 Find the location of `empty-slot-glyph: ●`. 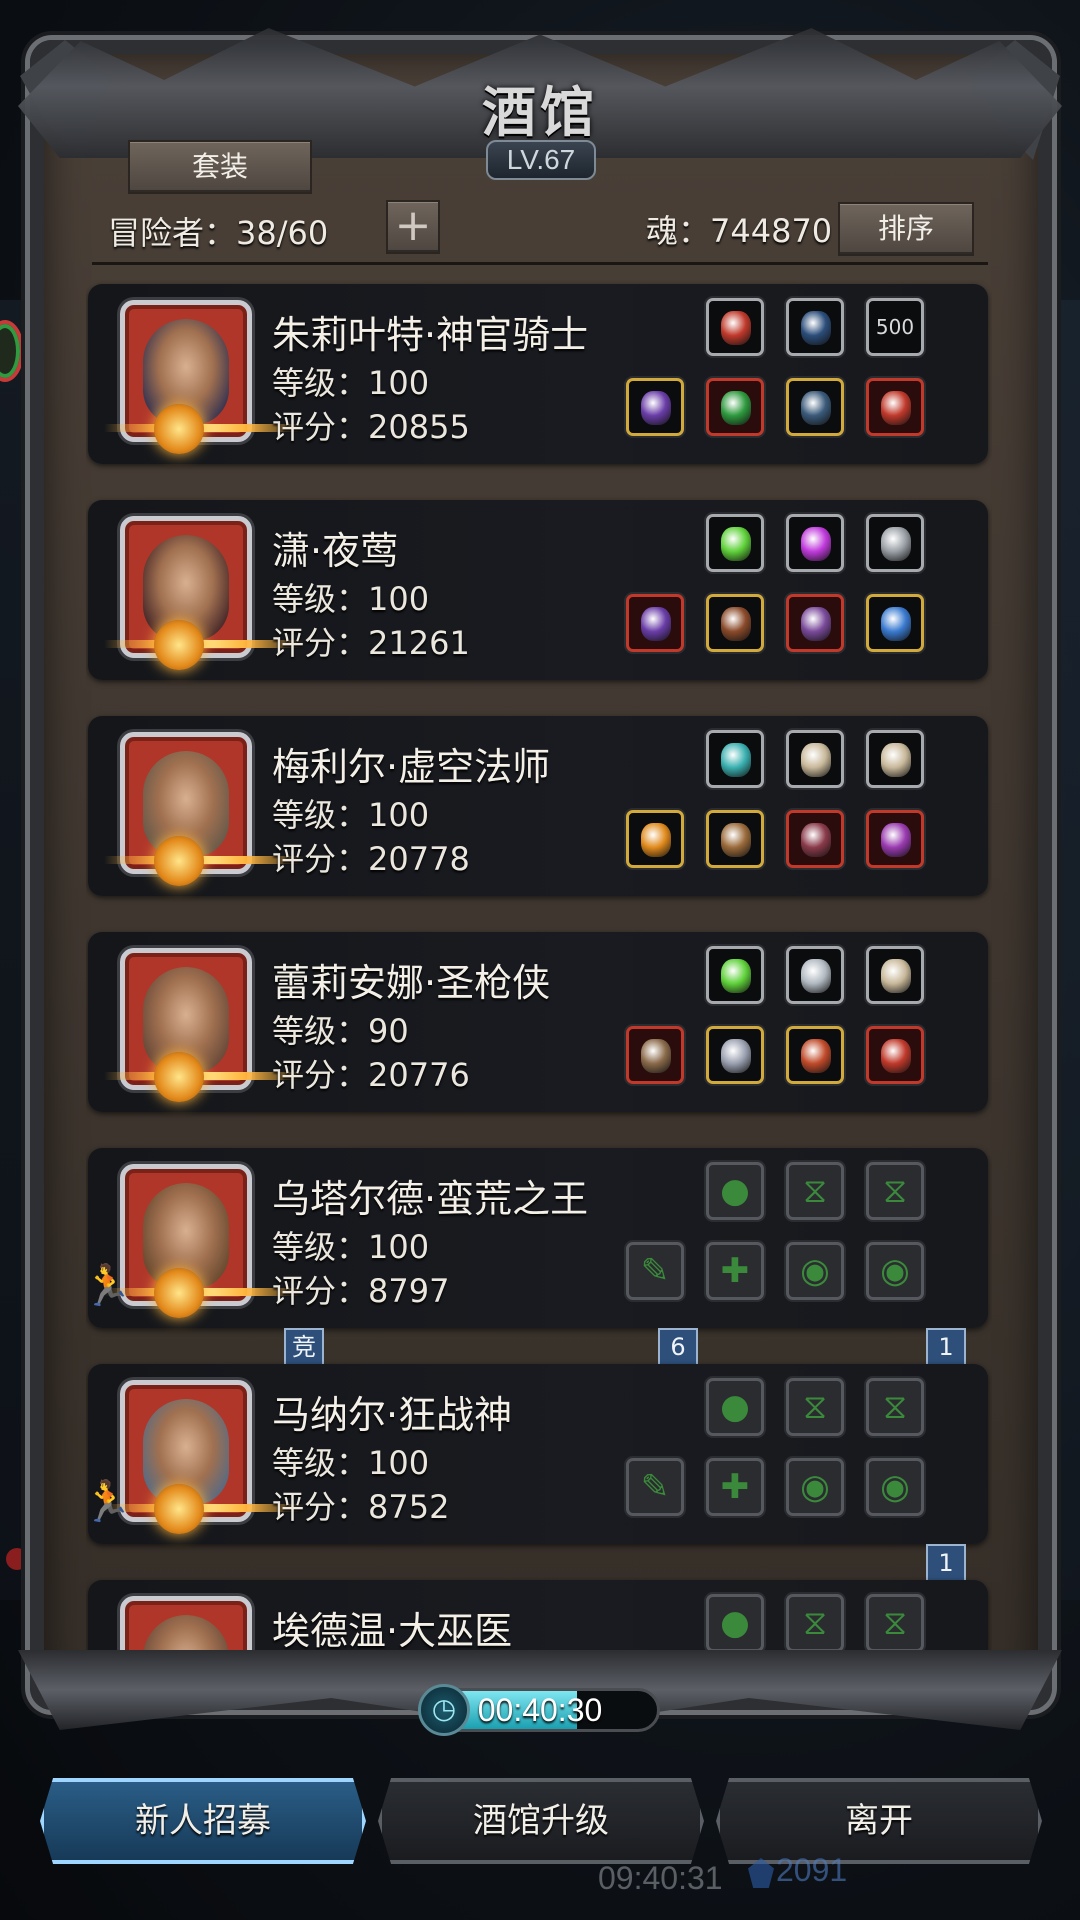

empty-slot-glyph: ● is located at coordinates (735, 1191).